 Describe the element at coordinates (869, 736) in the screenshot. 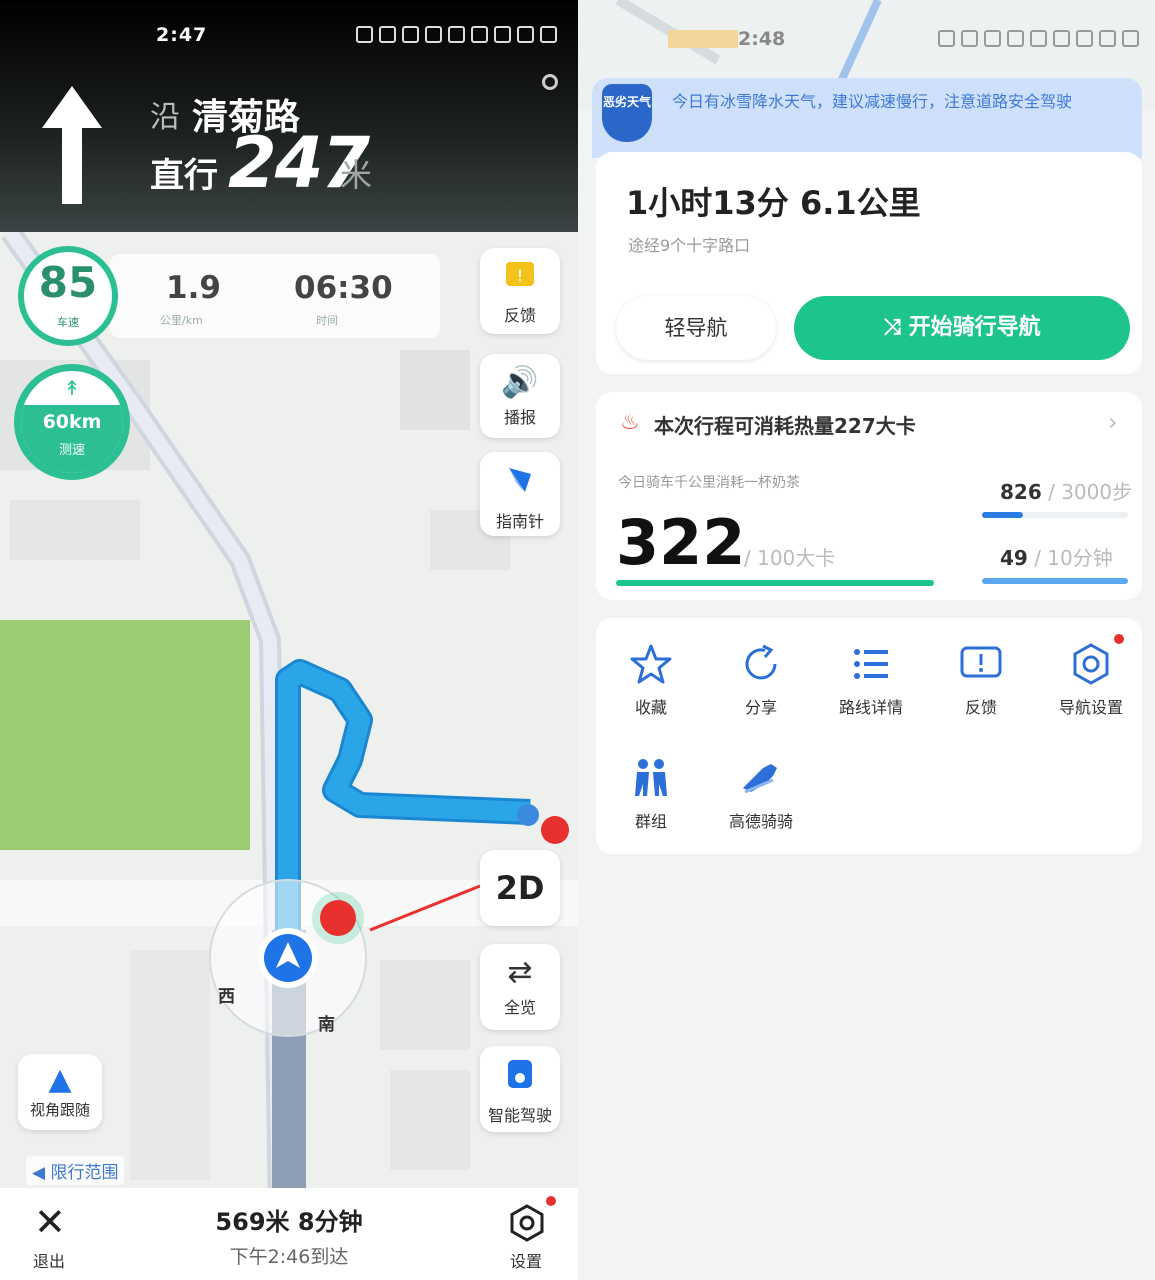

I see `tools-grid: 收藏 分享 路线详情 反馈 导航设置 群组 高德骑骑` at that location.